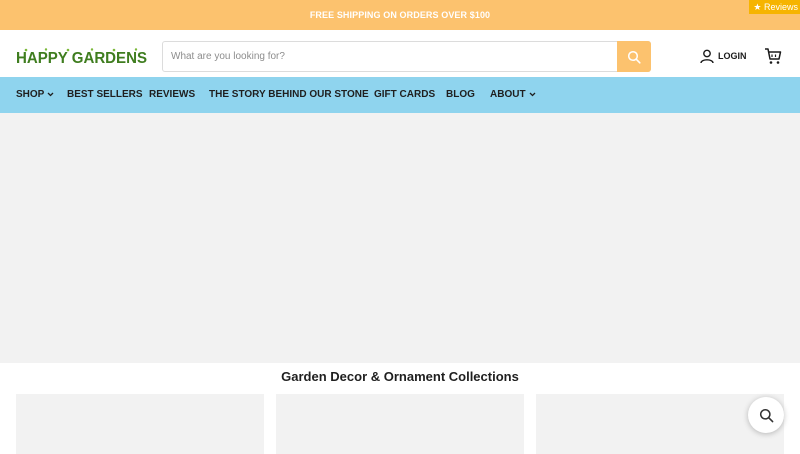 The height and width of the screenshot is (454, 800). I want to click on nav-item-label: BLOG, so click(460, 94).